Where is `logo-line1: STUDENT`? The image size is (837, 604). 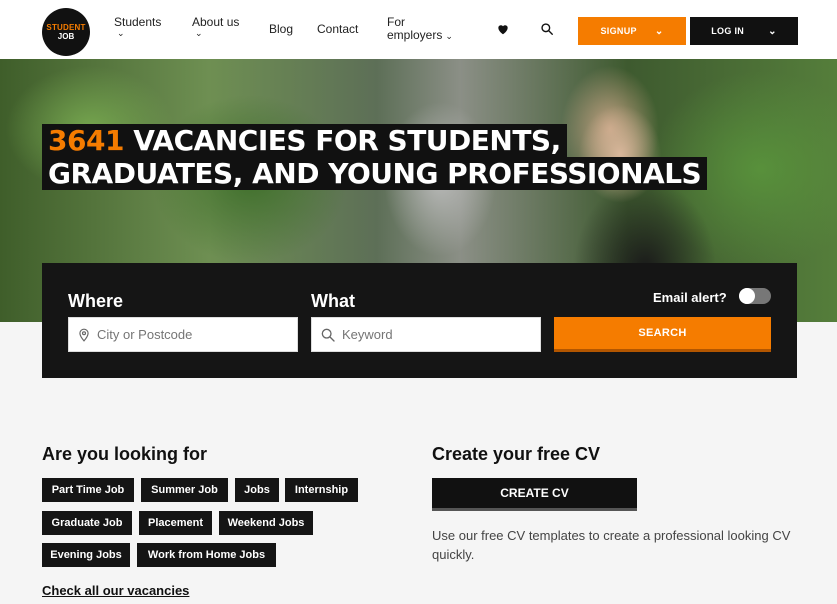
logo-line1: STUDENT is located at coordinates (66, 27).